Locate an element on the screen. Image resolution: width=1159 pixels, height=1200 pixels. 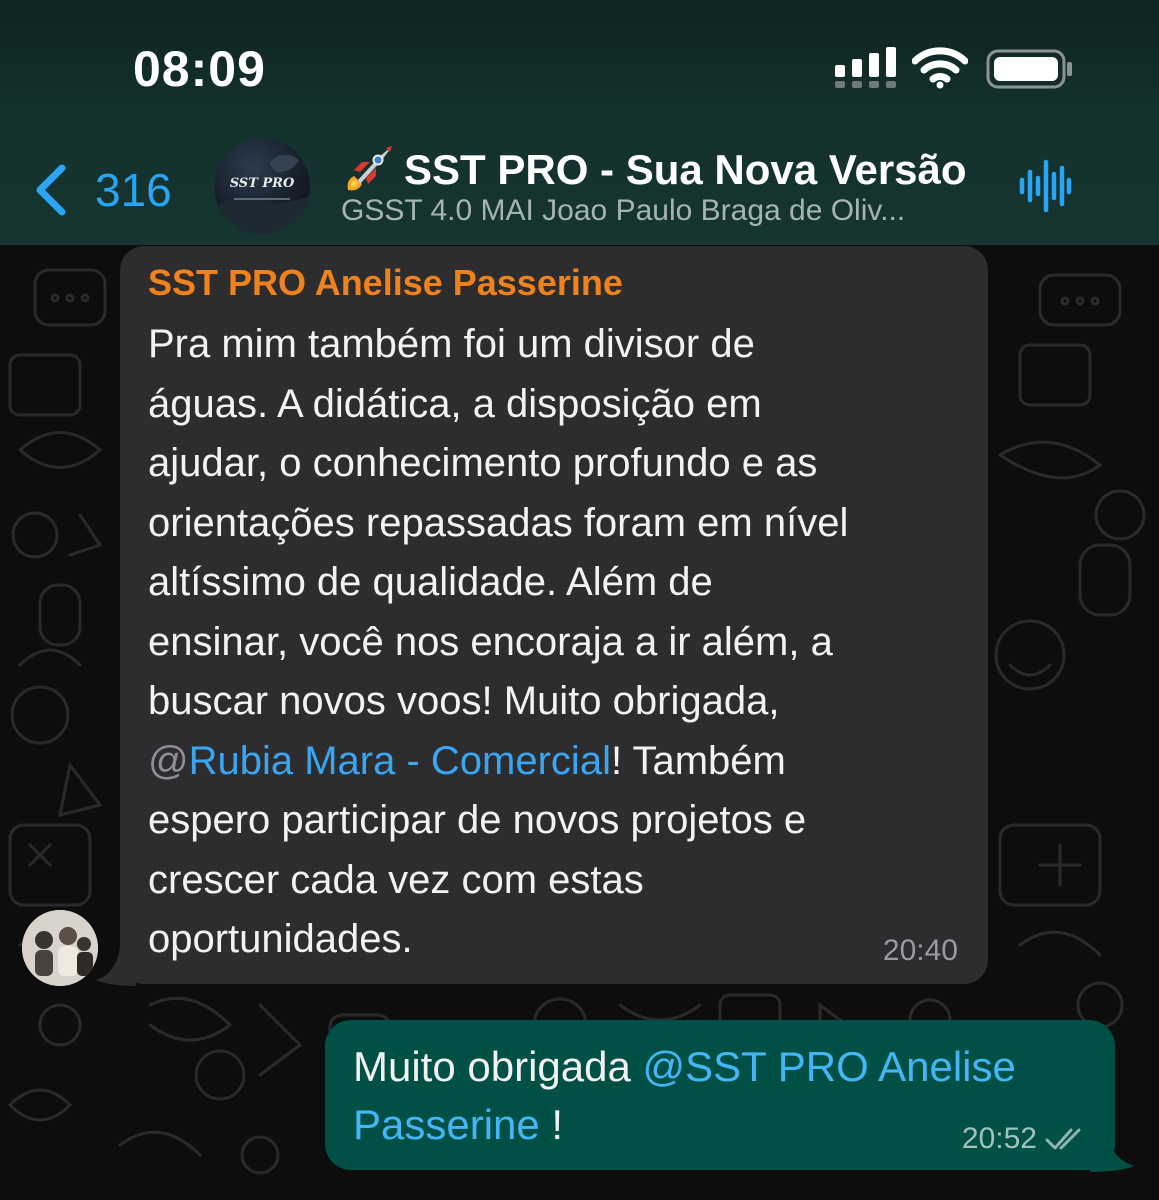
cellular-signal-icon is located at coordinates (865, 67).